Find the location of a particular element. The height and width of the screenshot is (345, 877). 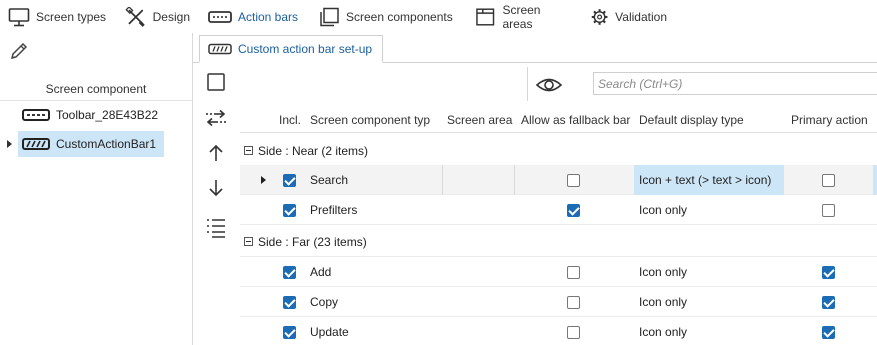

tab-design: Design is located at coordinates (158, 16).